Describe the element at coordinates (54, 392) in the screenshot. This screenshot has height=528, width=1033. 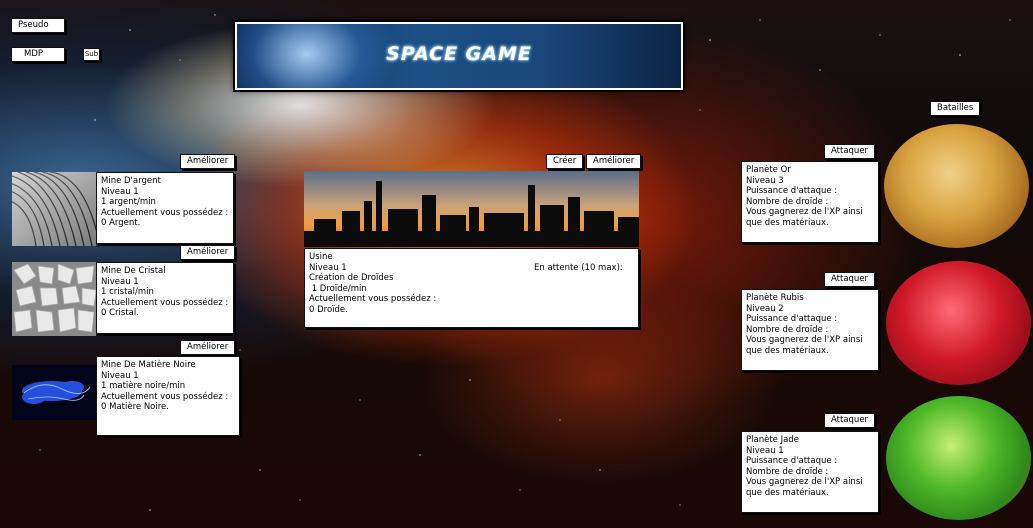
I see `dark-matter-mine-image` at that location.